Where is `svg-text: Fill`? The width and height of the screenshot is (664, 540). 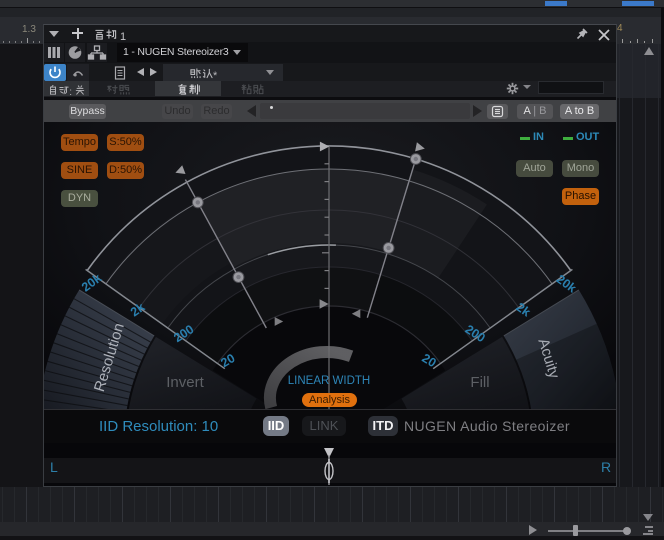
svg-text: Fill is located at coordinates (479, 382).